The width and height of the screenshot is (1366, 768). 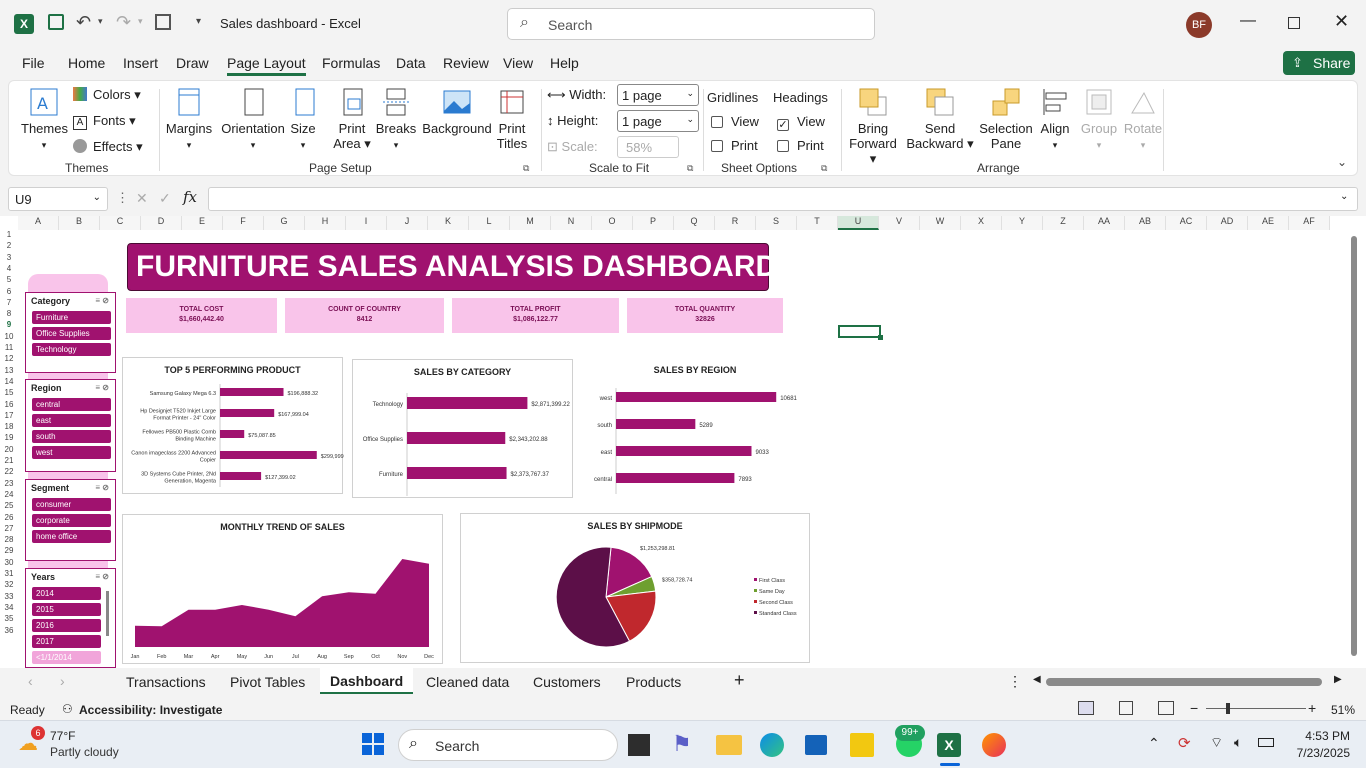 What do you see at coordinates (202, 223) in the screenshot?
I see `column-header-e: E` at bounding box center [202, 223].